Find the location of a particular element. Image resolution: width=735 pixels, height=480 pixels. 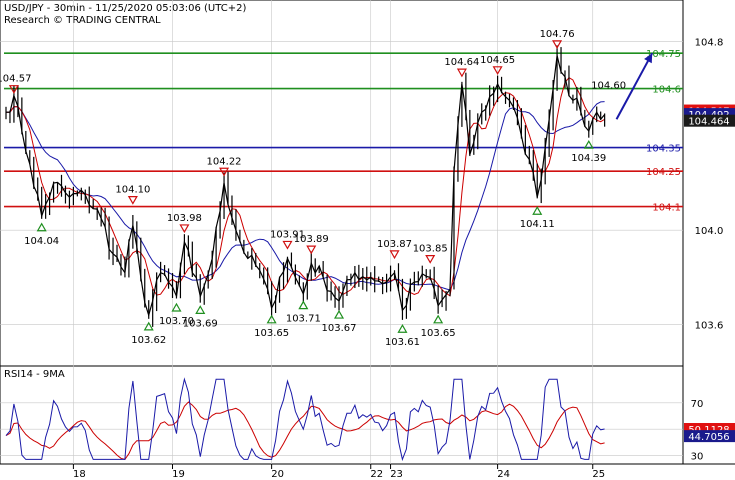

price-tick-label: 103.6 is located at coordinates (709, 326).